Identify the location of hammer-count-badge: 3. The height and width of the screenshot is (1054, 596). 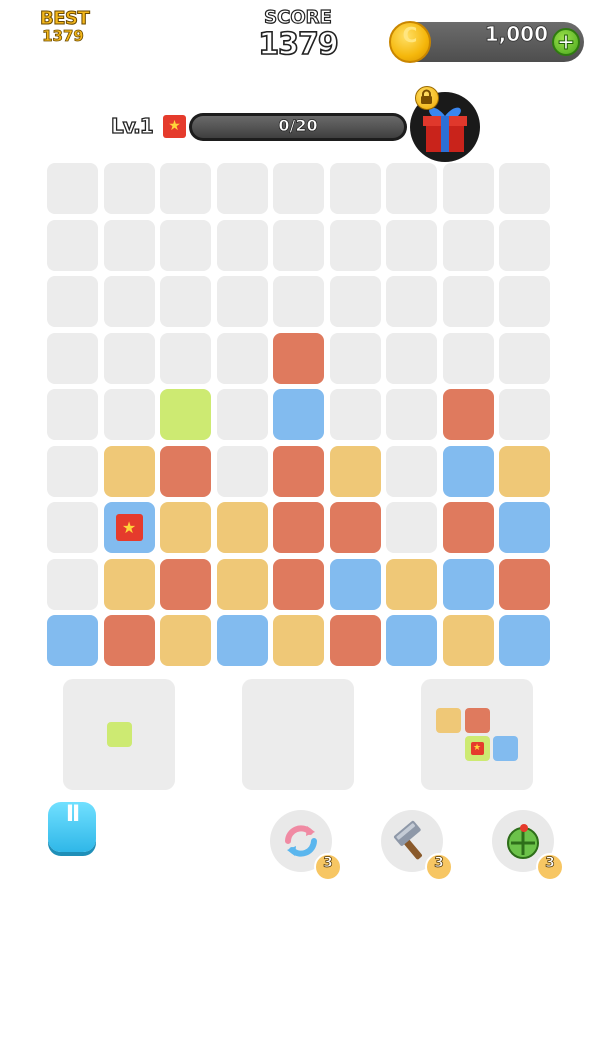
(439, 867).